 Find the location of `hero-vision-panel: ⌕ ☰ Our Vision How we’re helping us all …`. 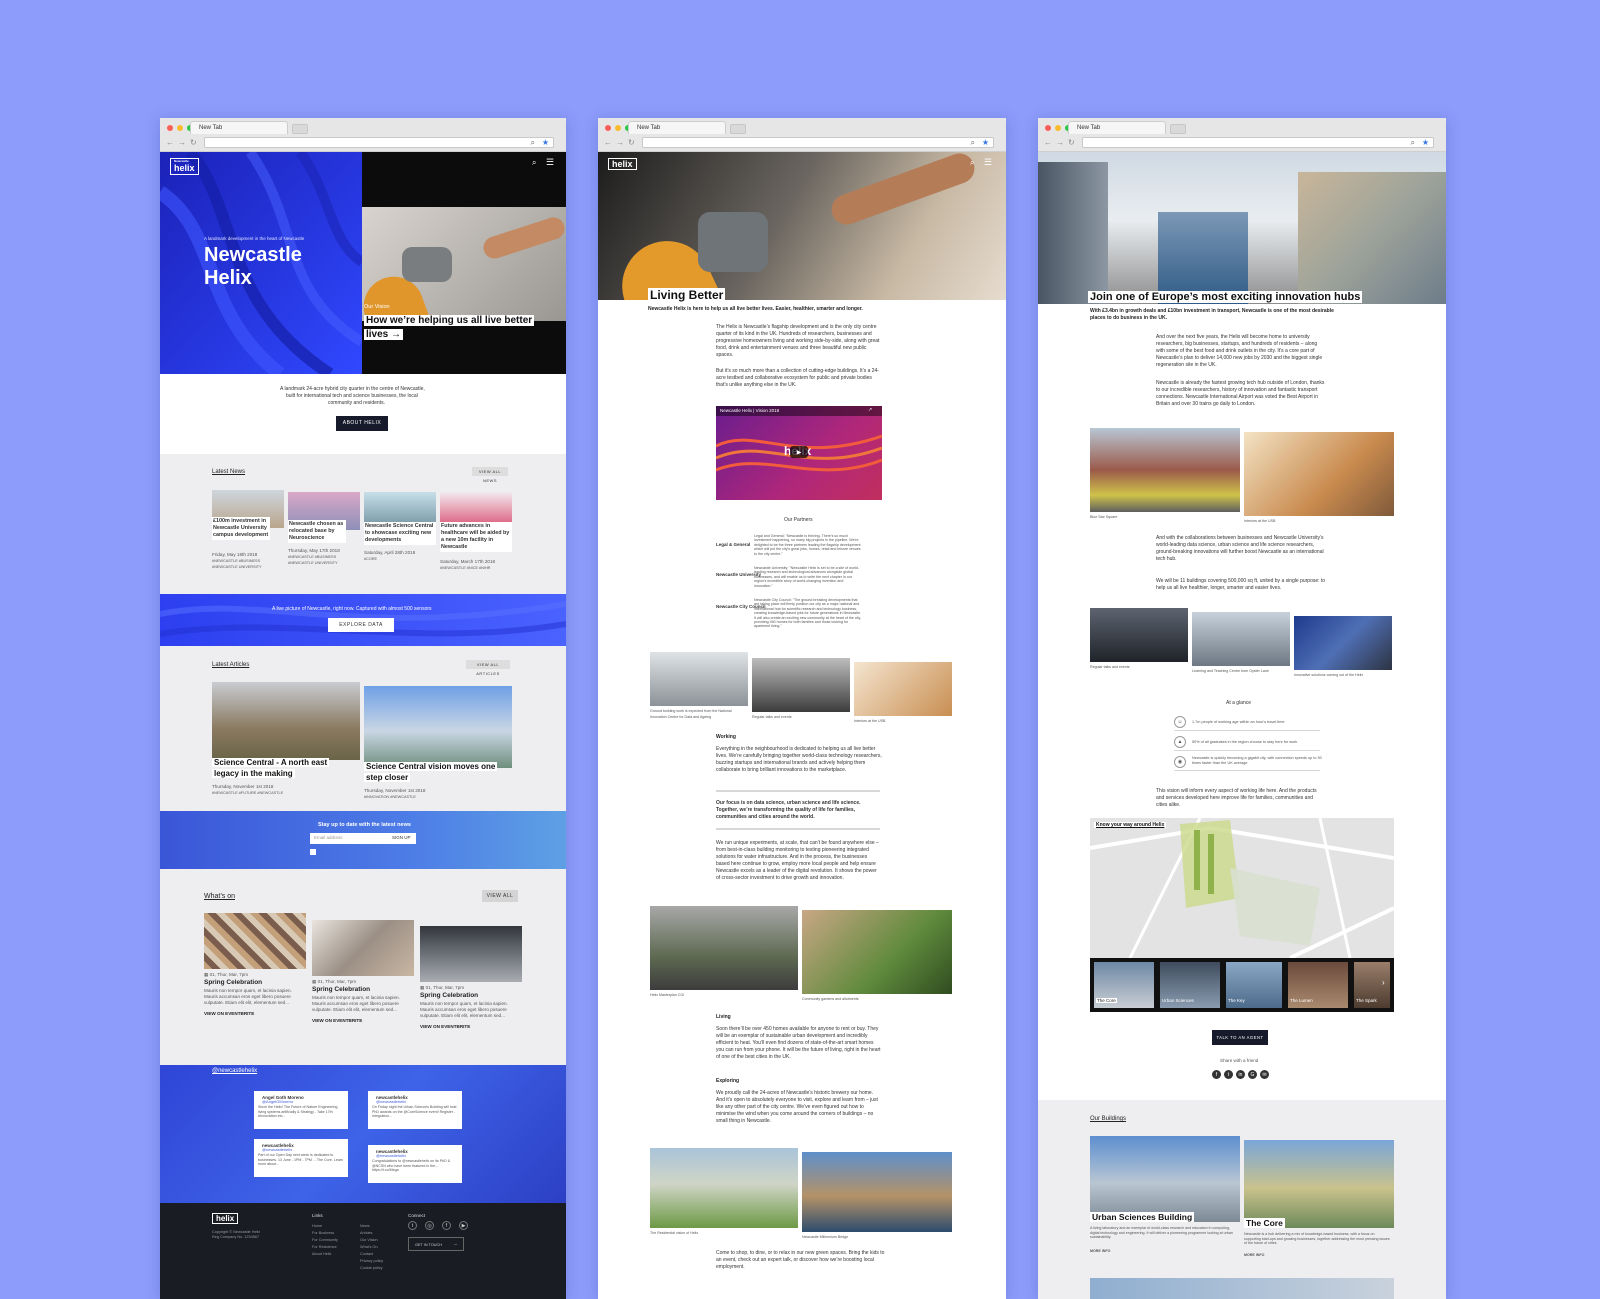

hero-vision-panel: ⌕ ☰ Our Vision How we’re helping us all … is located at coordinates (464, 263).